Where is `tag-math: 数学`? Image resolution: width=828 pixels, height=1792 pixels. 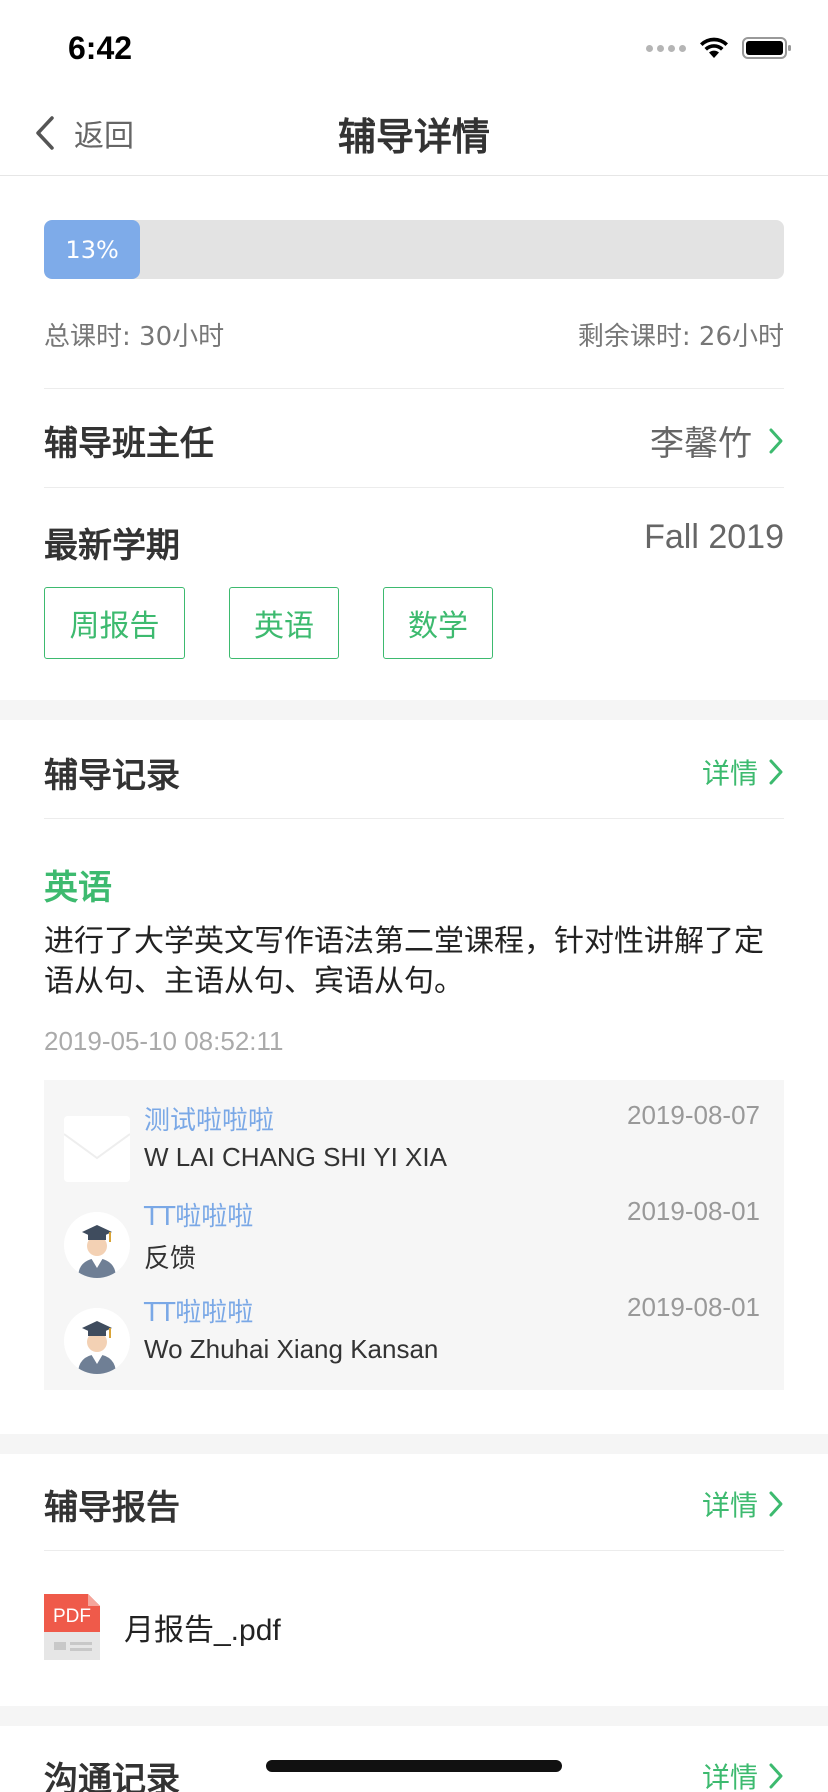 tag-math: 数学 is located at coordinates (438, 623).